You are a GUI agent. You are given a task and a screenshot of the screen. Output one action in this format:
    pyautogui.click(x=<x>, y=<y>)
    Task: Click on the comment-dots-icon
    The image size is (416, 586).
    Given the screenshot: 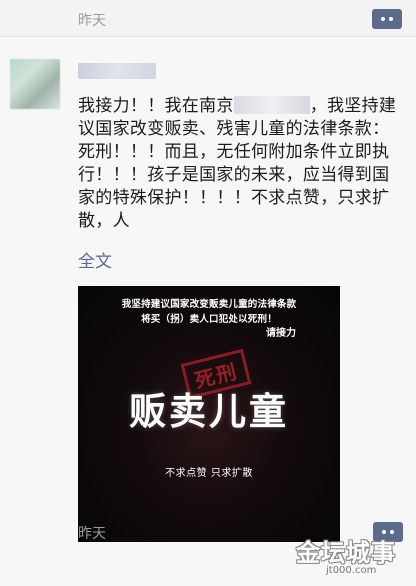 What is the action you would take?
    pyautogui.click(x=383, y=19)
    